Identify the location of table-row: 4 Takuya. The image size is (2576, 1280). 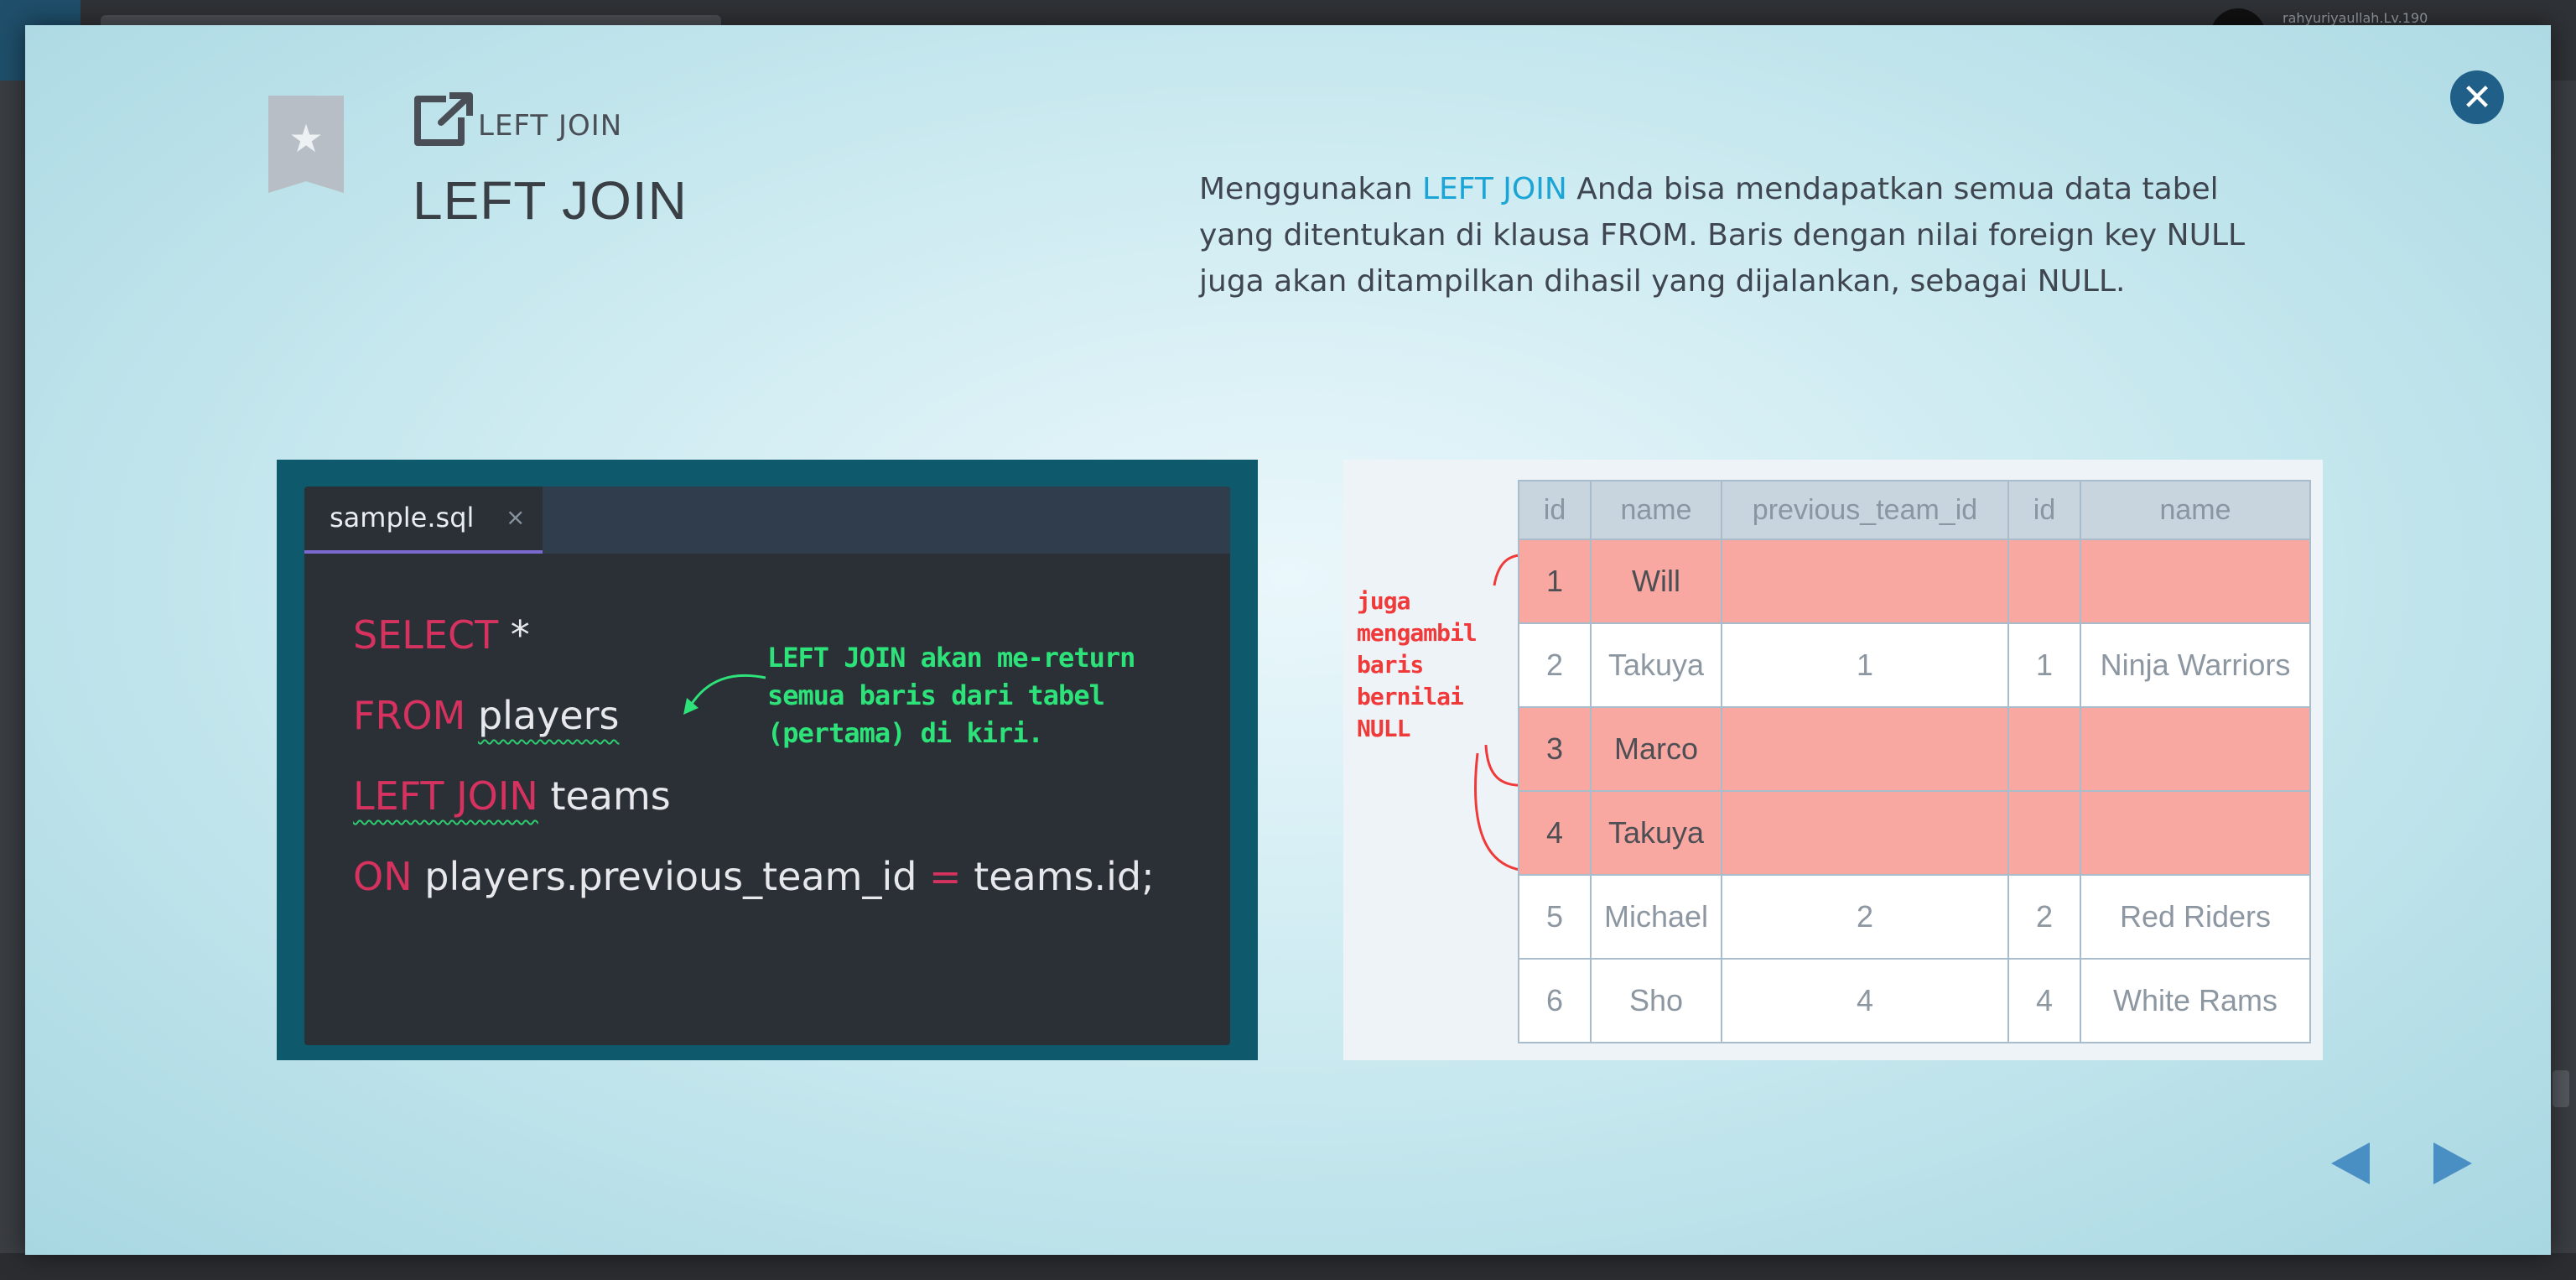
(1915, 833).